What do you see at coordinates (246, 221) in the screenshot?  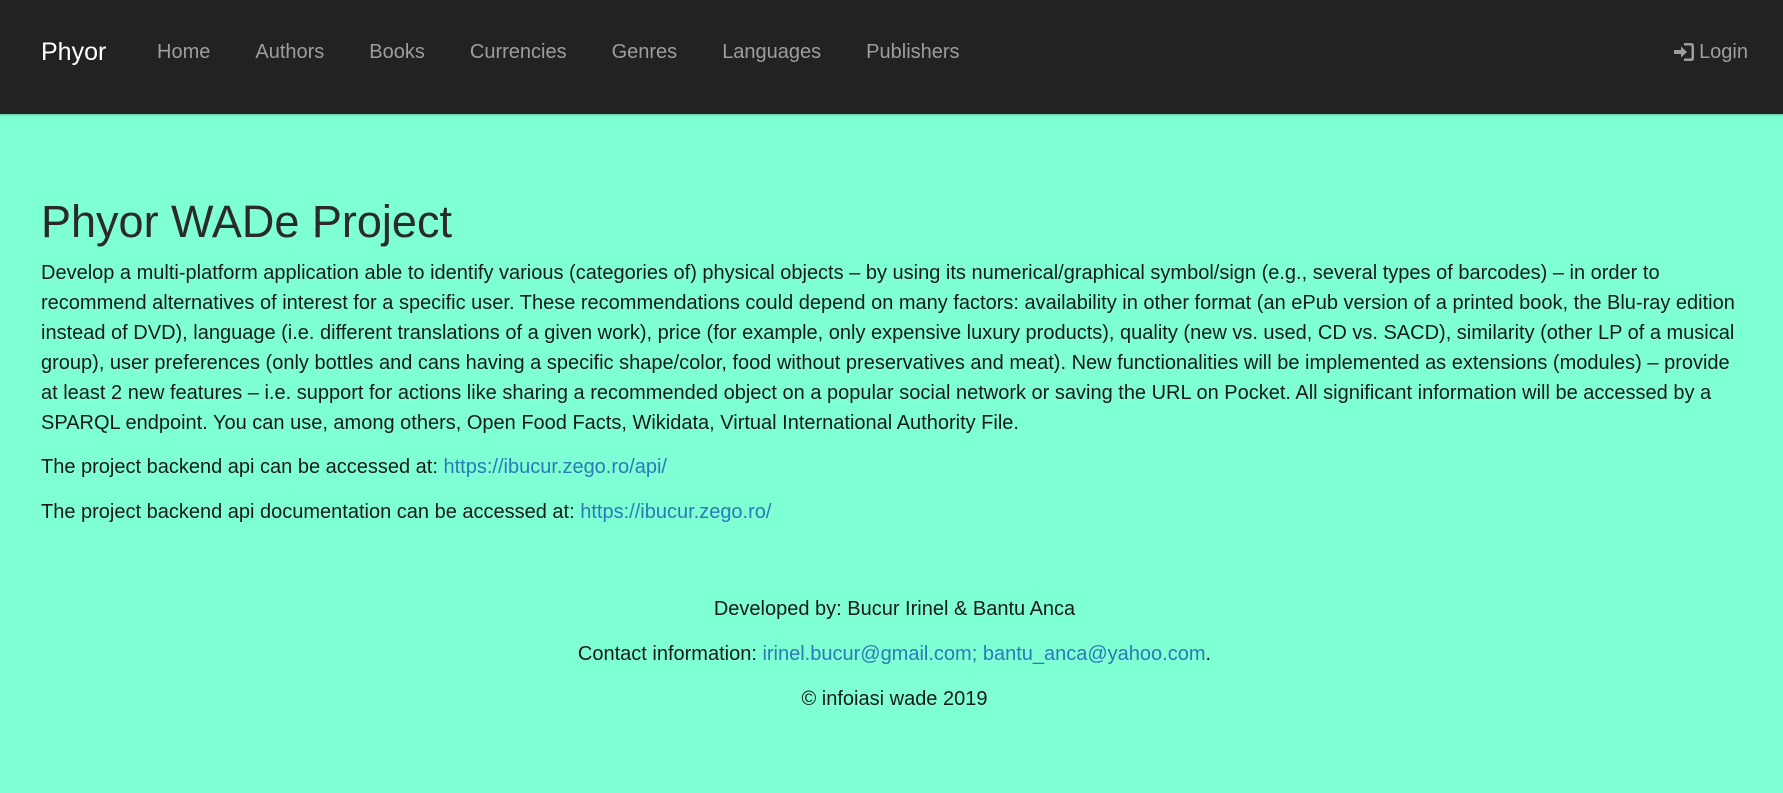 I see `page-title: Phyor WADe Project` at bounding box center [246, 221].